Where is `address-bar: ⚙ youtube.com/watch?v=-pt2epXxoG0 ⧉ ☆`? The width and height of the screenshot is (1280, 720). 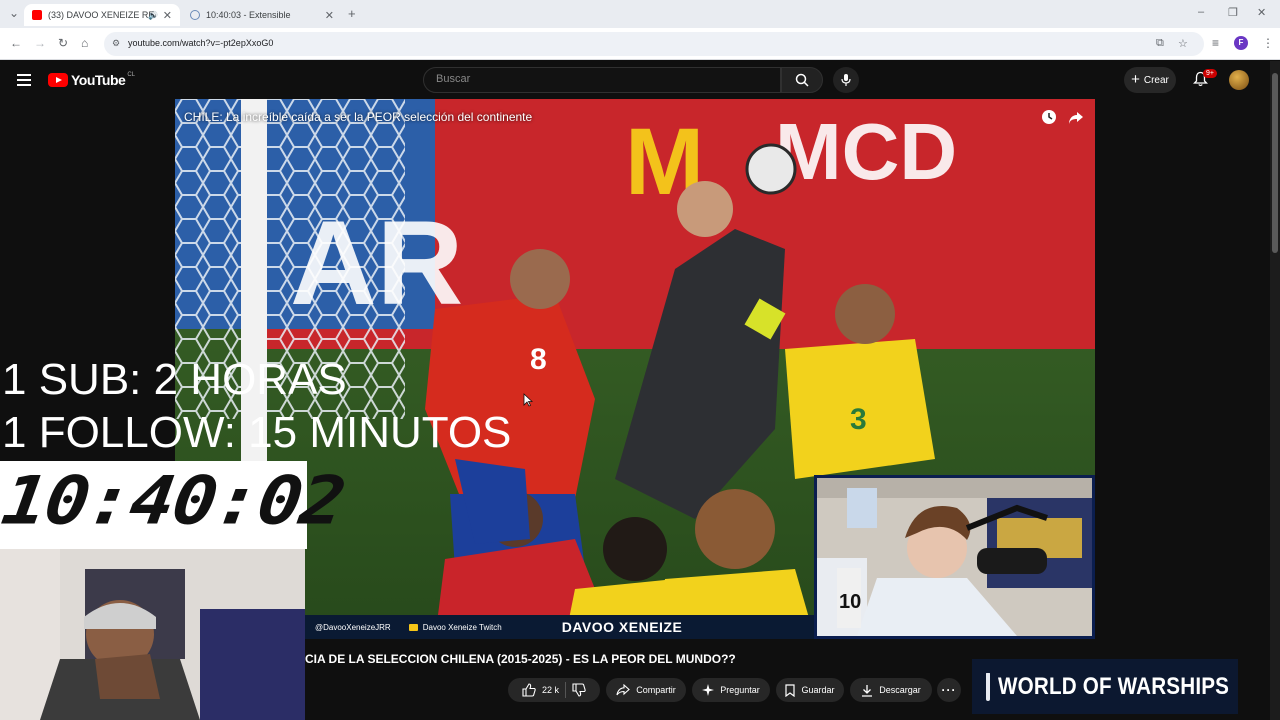 address-bar: ⚙ youtube.com/watch?v=-pt2epXxoG0 ⧉ ☆ is located at coordinates (654, 44).